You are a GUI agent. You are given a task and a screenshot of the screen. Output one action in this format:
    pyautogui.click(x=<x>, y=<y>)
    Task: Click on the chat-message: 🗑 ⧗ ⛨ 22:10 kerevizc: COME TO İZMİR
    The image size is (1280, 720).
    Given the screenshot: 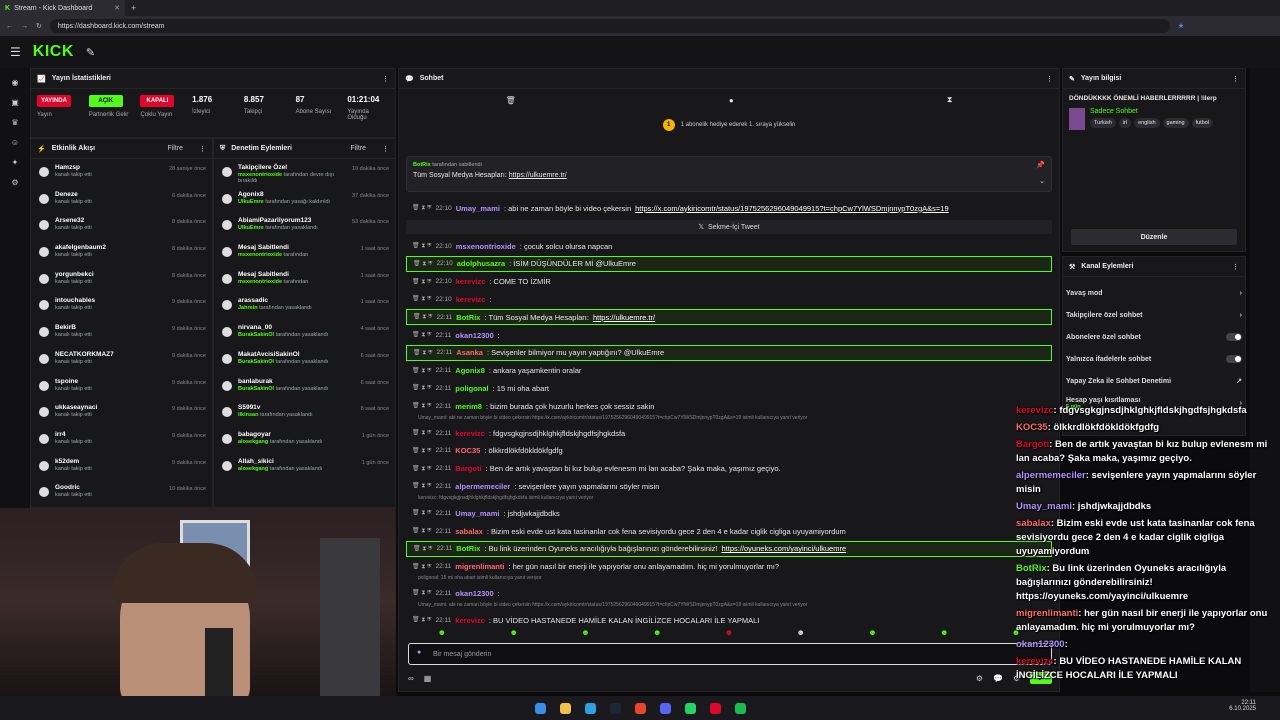 What is the action you would take?
    pyautogui.click(x=729, y=282)
    